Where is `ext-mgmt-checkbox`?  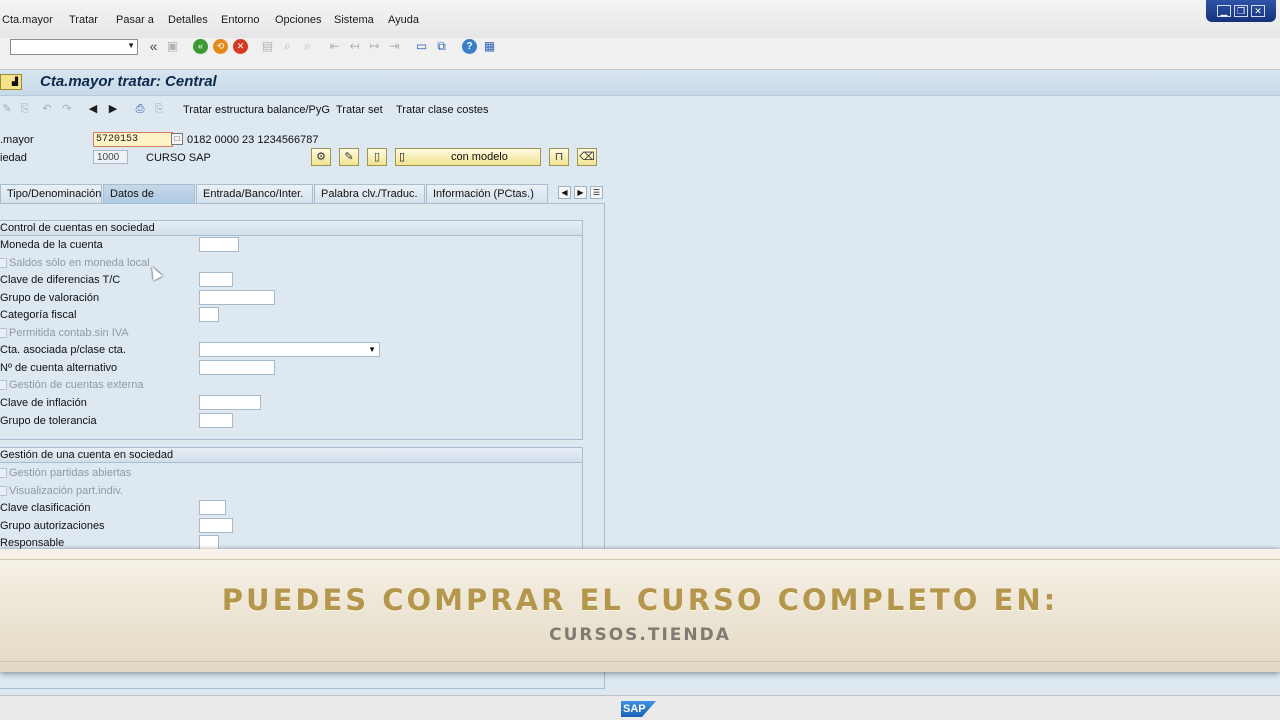 ext-mgmt-checkbox is located at coordinates (3, 385).